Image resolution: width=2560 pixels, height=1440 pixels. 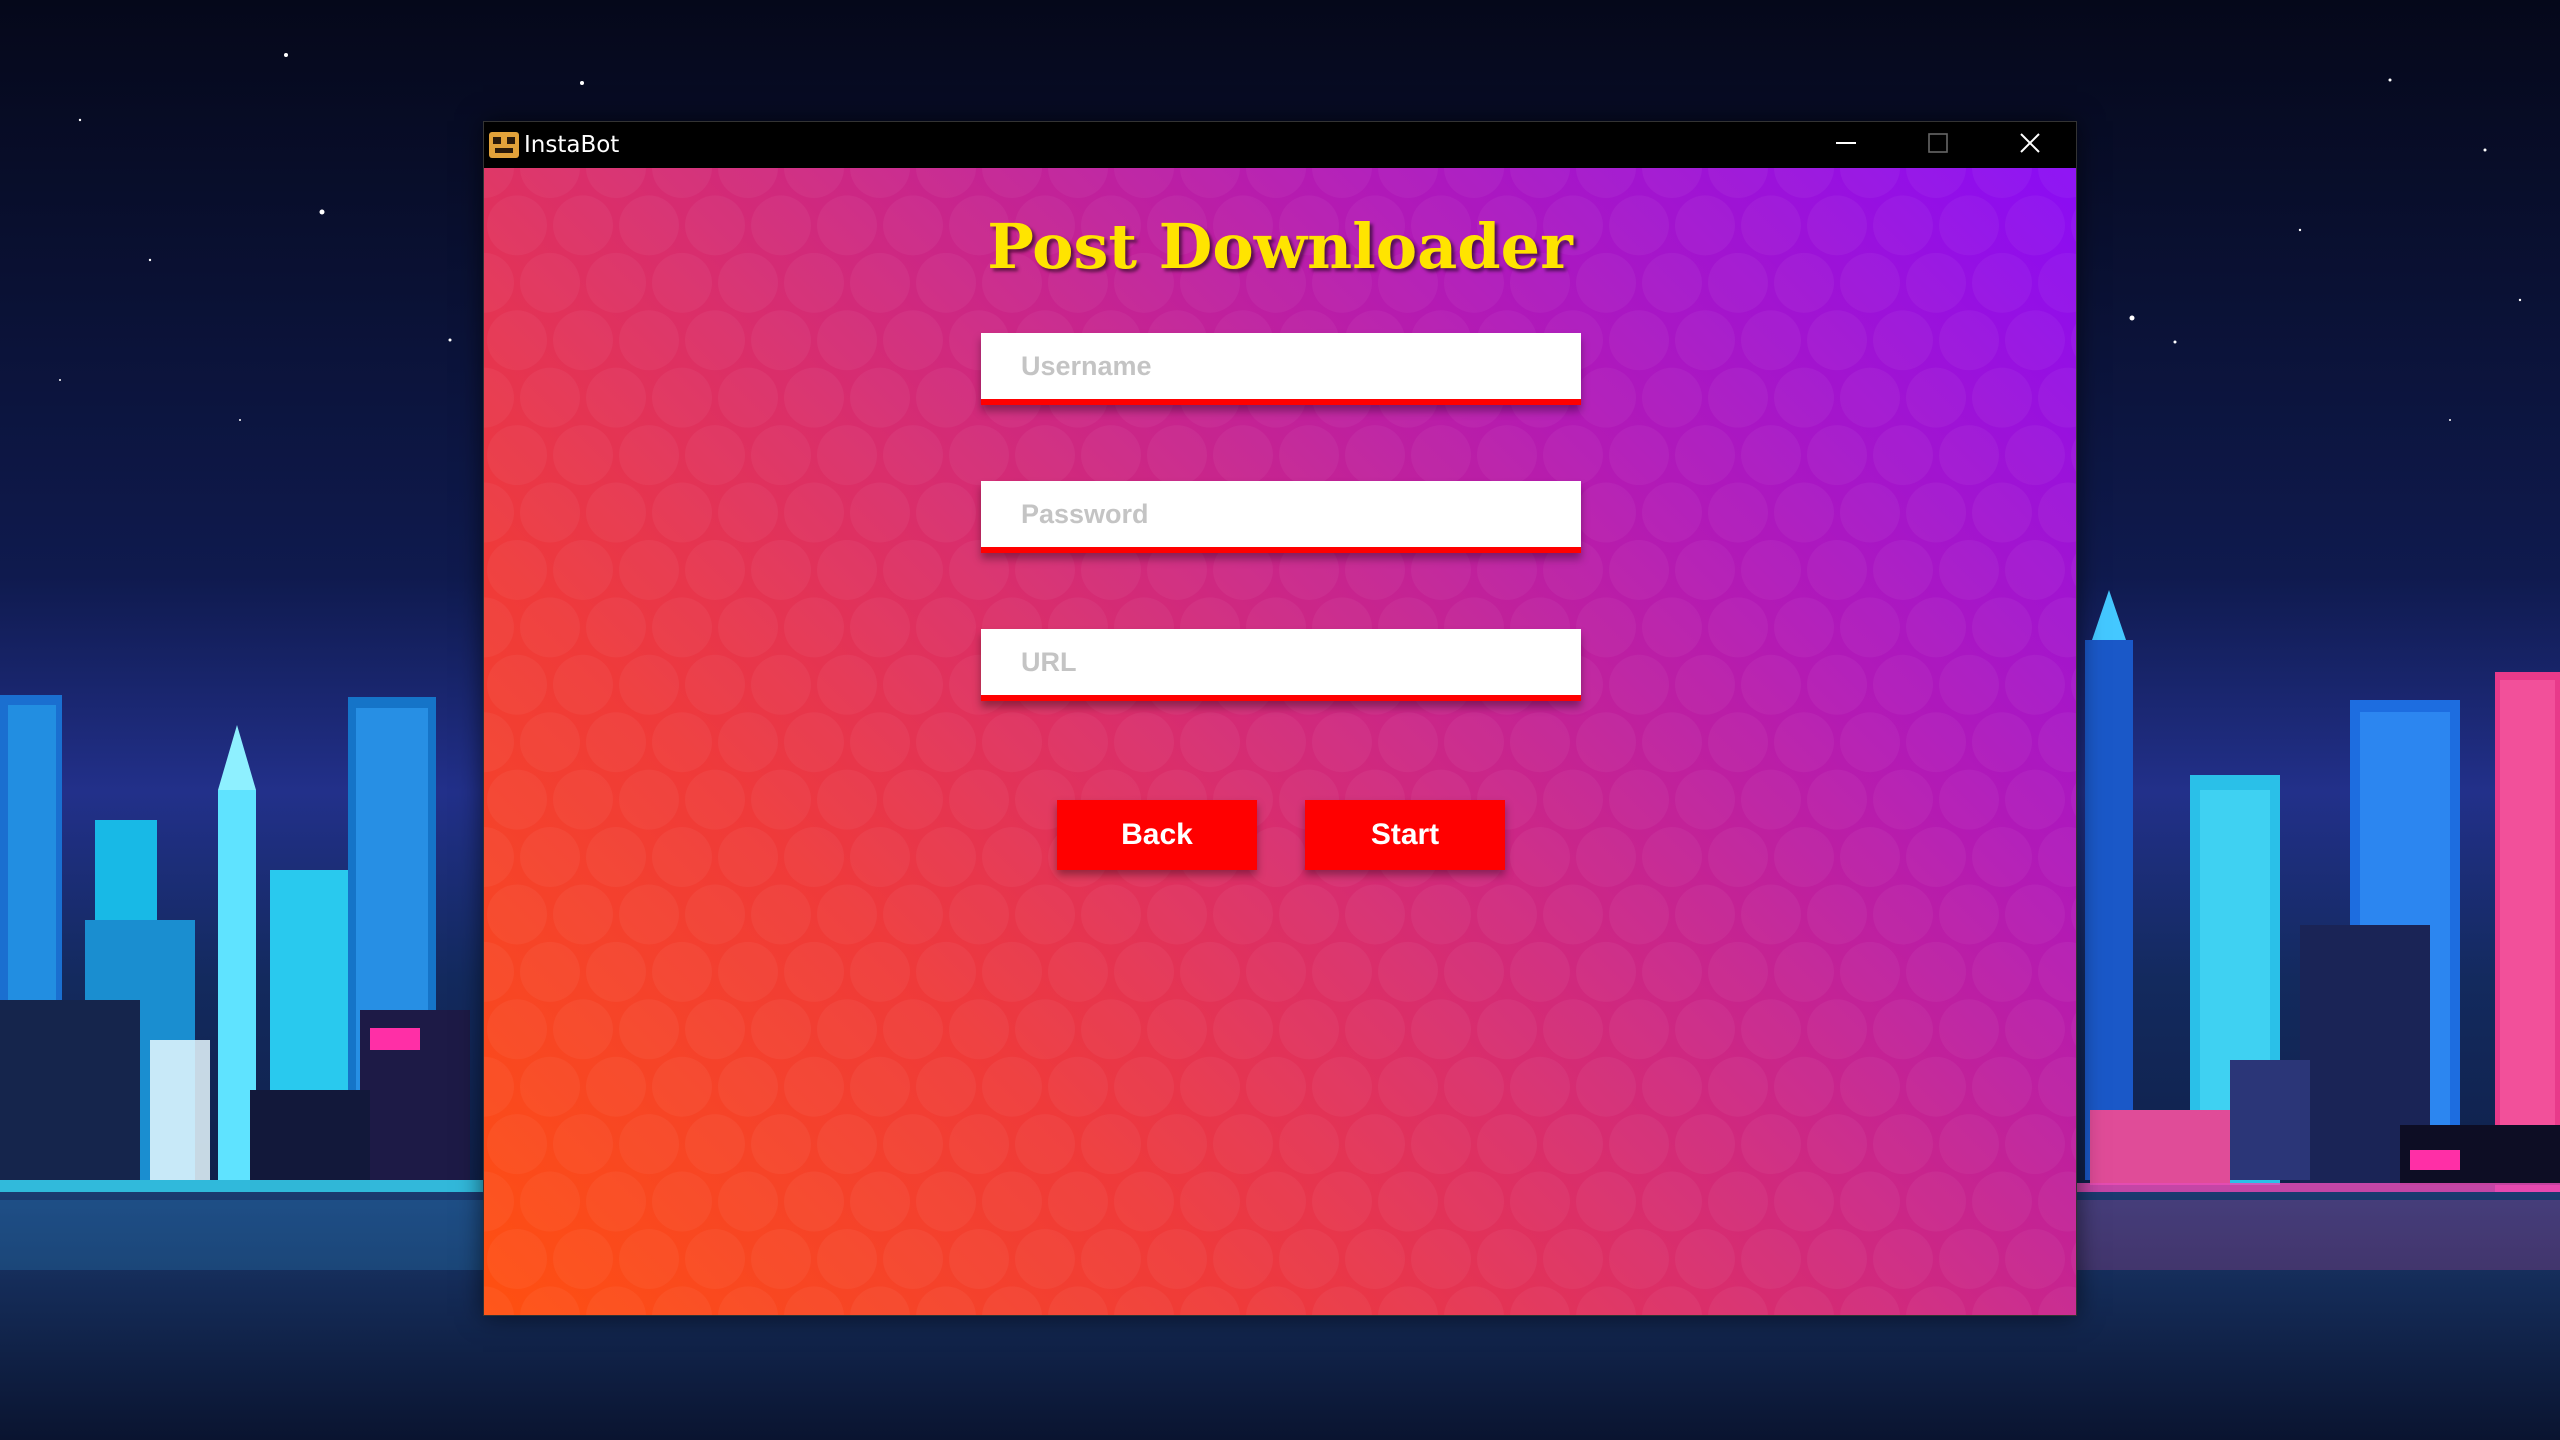 What do you see at coordinates (1405, 835) in the screenshot?
I see `start-button: Start` at bounding box center [1405, 835].